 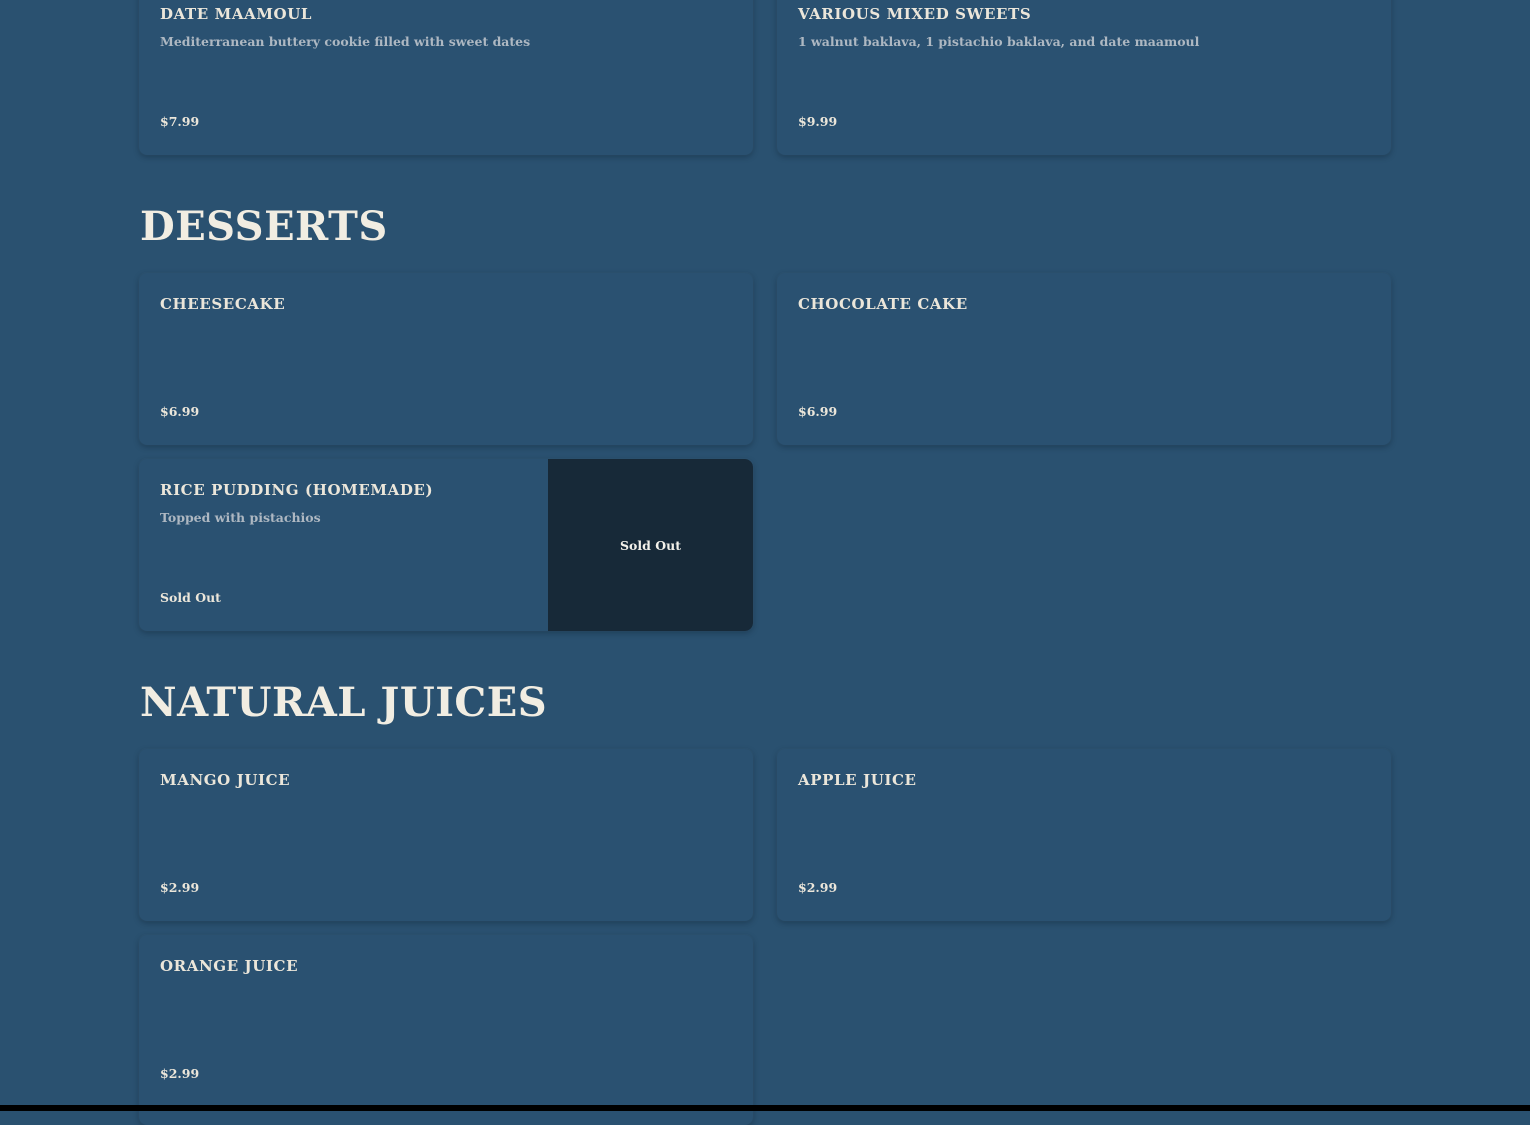 I want to click on item-name: Cheesecake, so click(x=223, y=304).